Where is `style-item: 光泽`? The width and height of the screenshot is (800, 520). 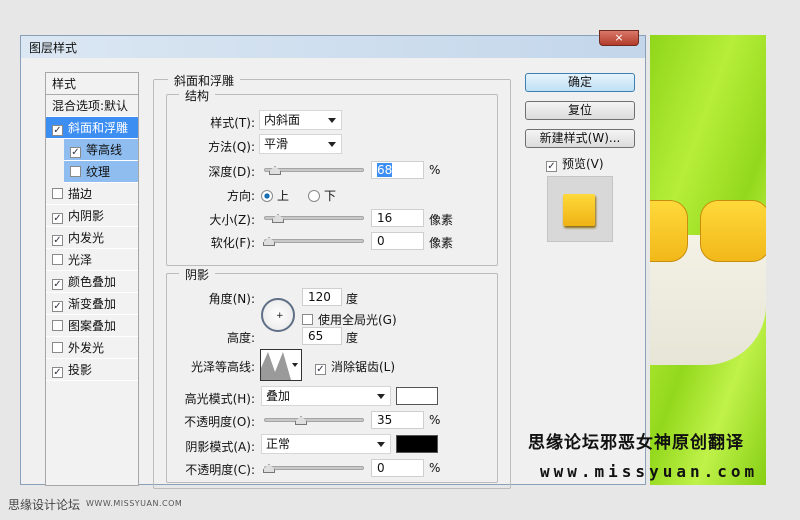
style-item: 光泽 is located at coordinates (92, 260).